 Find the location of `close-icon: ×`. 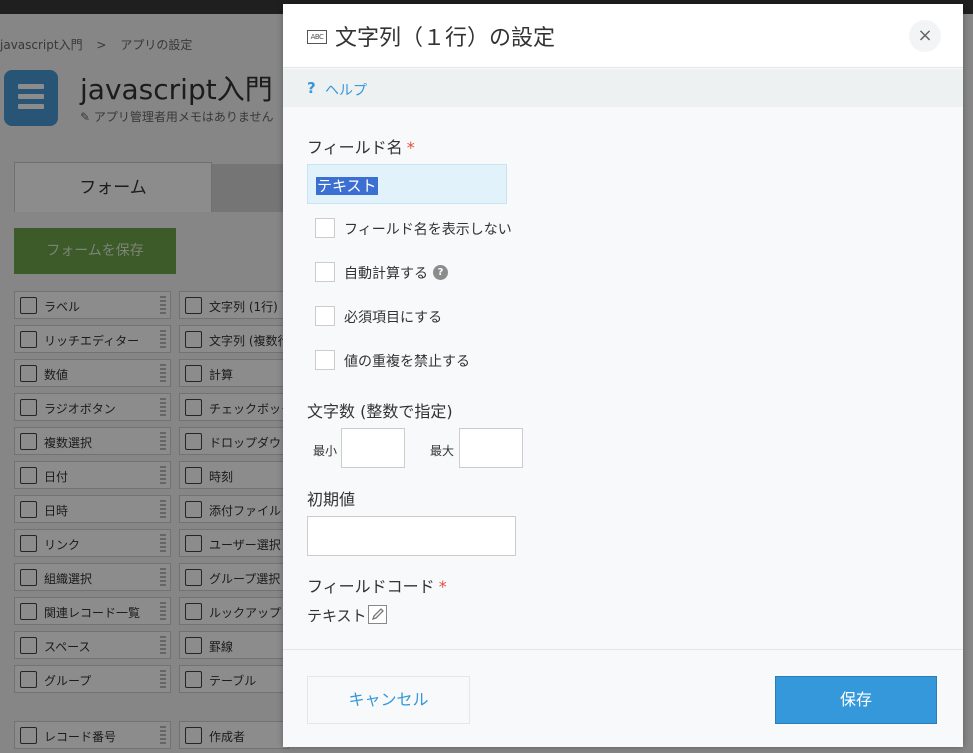

close-icon: × is located at coordinates (925, 35).